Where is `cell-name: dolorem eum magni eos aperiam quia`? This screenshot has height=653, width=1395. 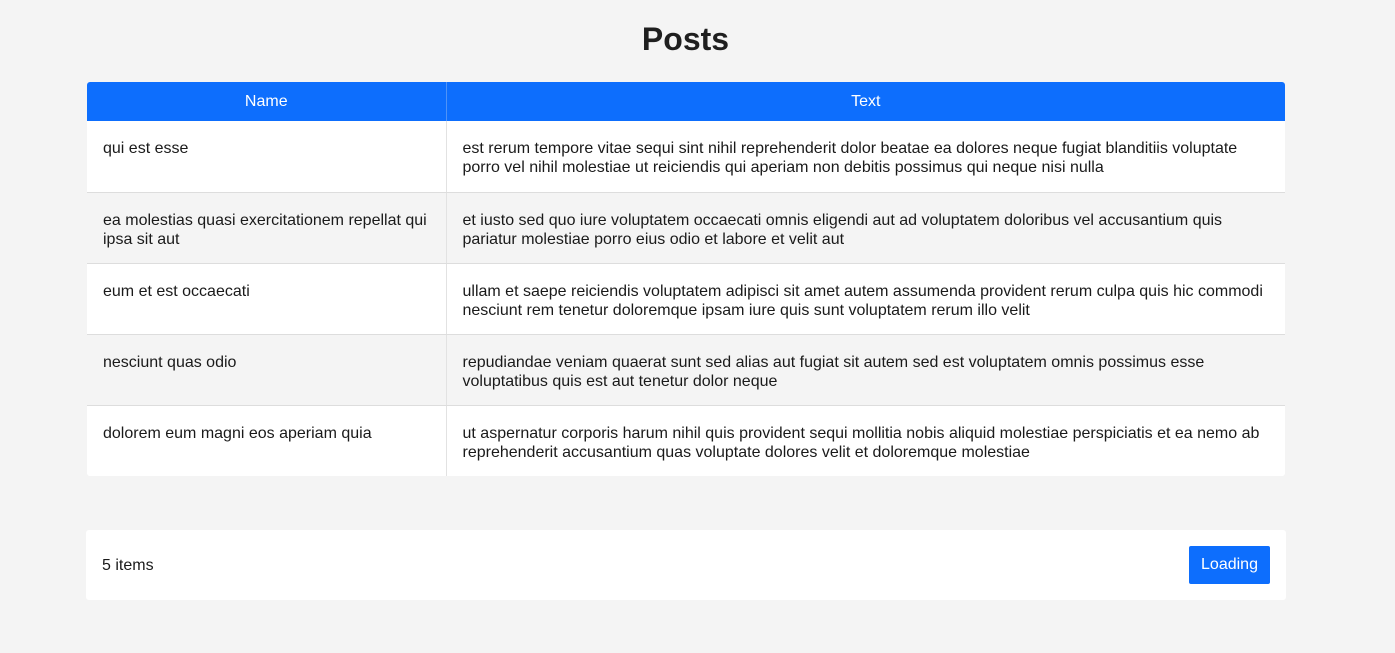
cell-name: dolorem eum magni eos aperiam quia is located at coordinates (267, 440).